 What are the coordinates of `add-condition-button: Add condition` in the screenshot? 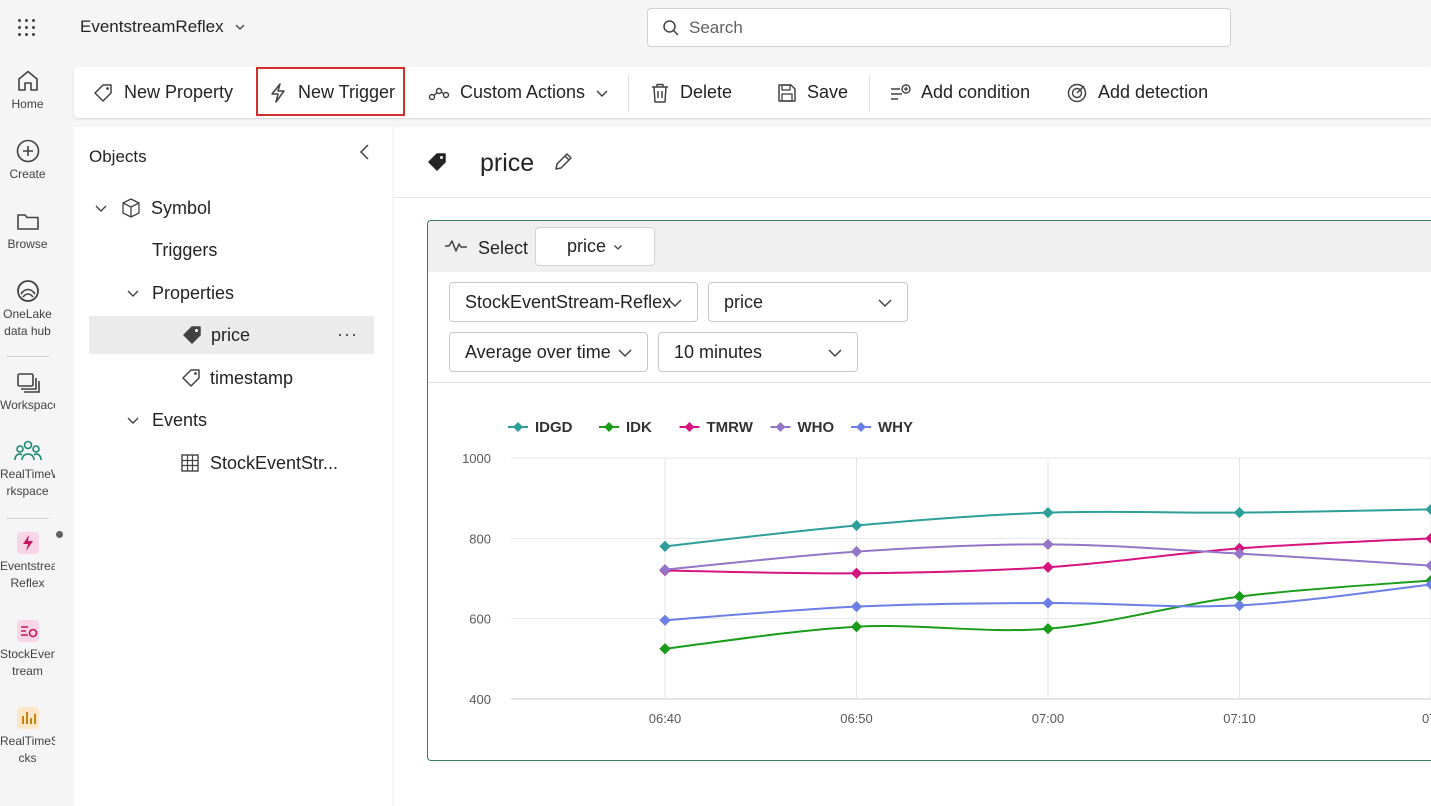 It's located at (959, 92).